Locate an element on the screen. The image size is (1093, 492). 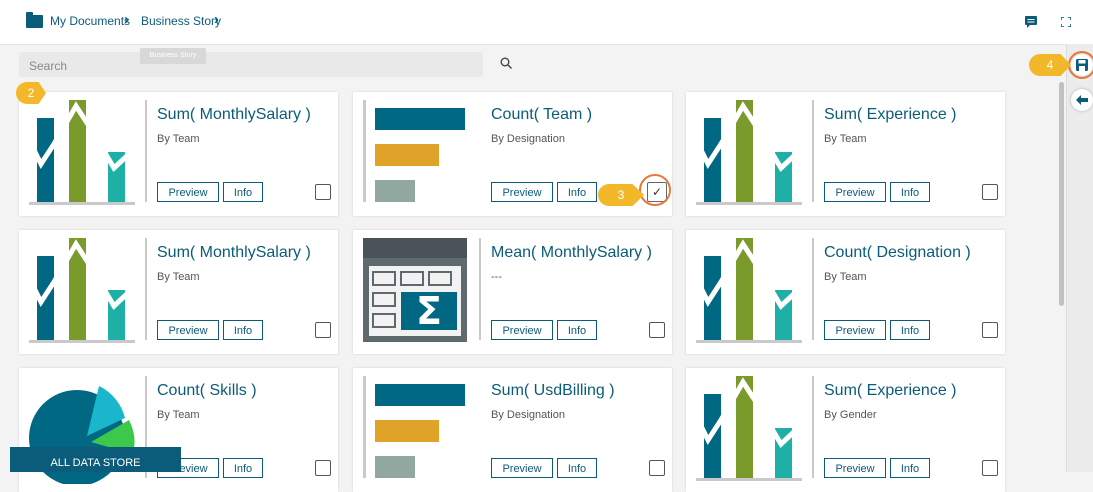
breadcrumb-my-documents: My Documents is located at coordinates (90, 21).